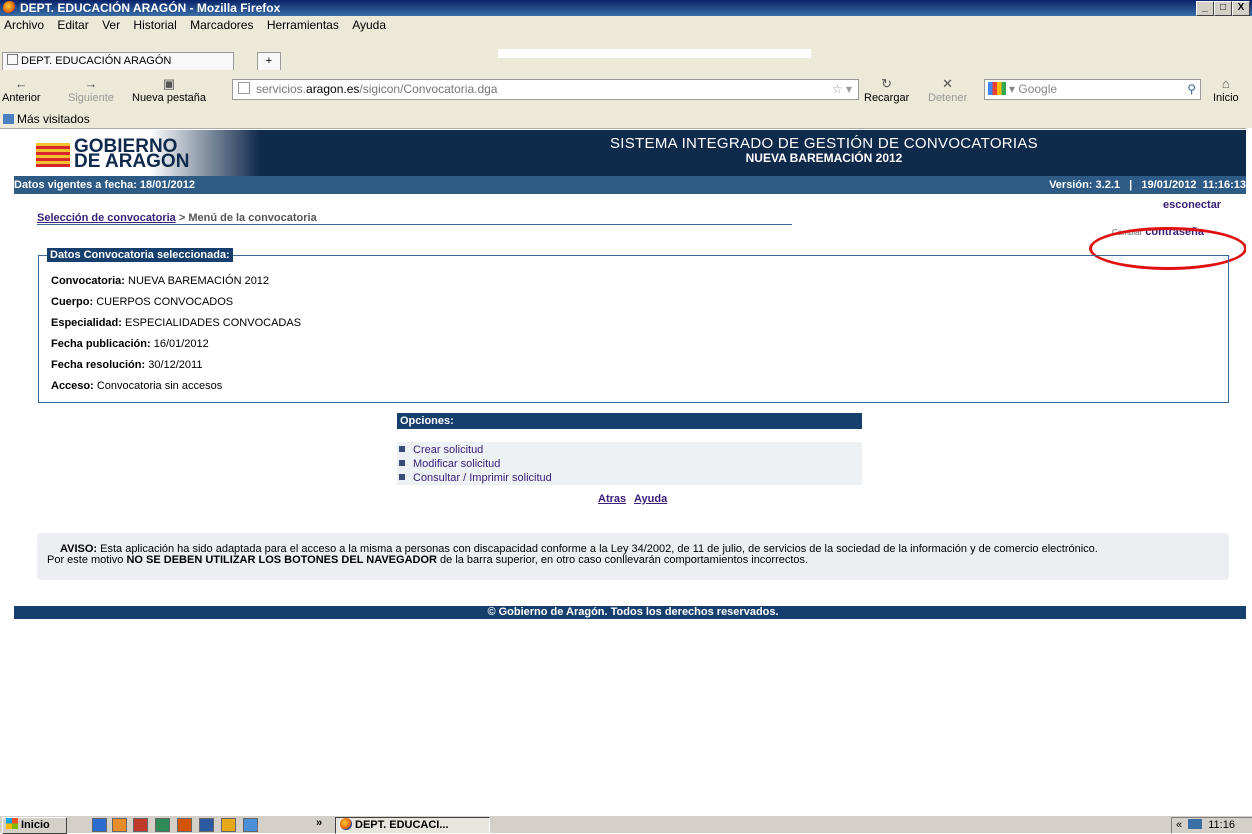 Image resolution: width=1252 pixels, height=834 pixels. What do you see at coordinates (169, 83) in the screenshot?
I see `new-tab-icon: ▣` at bounding box center [169, 83].